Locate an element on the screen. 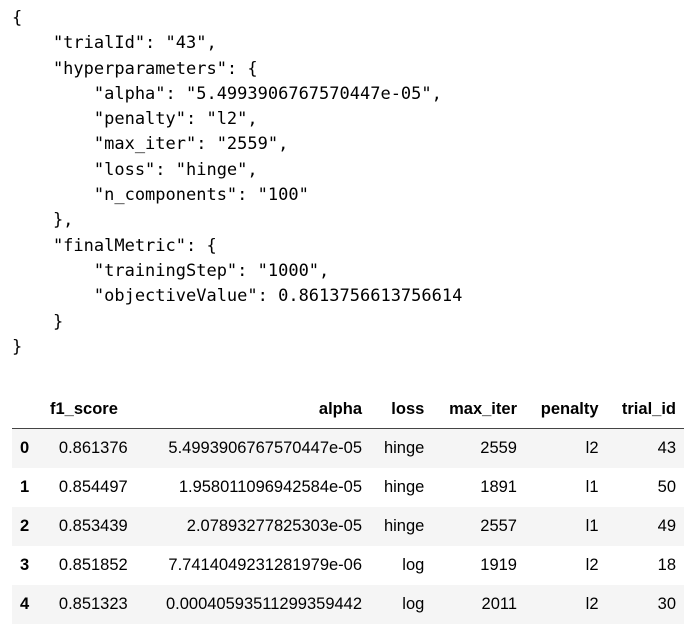 Image resolution: width=697 pixels, height=628 pixels. cell-f1-score: 0.851323 is located at coordinates (93, 604).